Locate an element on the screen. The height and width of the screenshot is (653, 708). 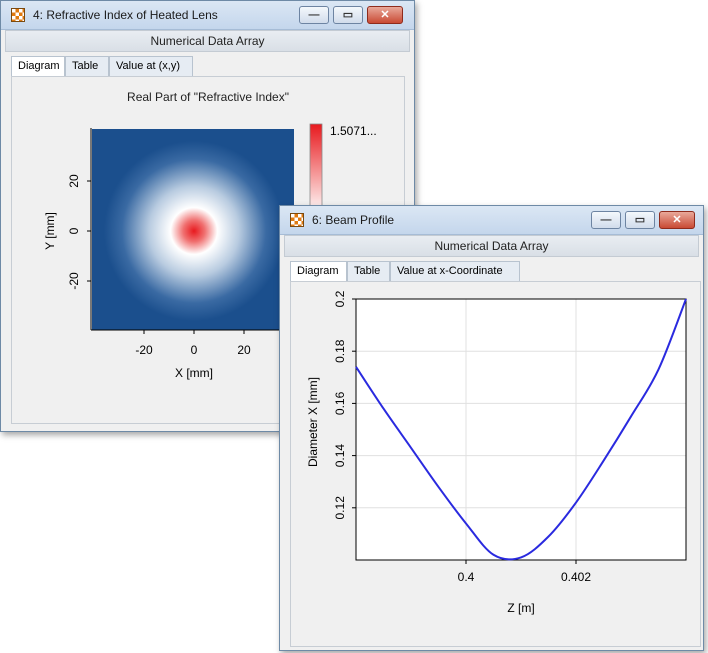
tab-value-at-x-coordinate: Value at x-Coordinate is located at coordinates (455, 271).